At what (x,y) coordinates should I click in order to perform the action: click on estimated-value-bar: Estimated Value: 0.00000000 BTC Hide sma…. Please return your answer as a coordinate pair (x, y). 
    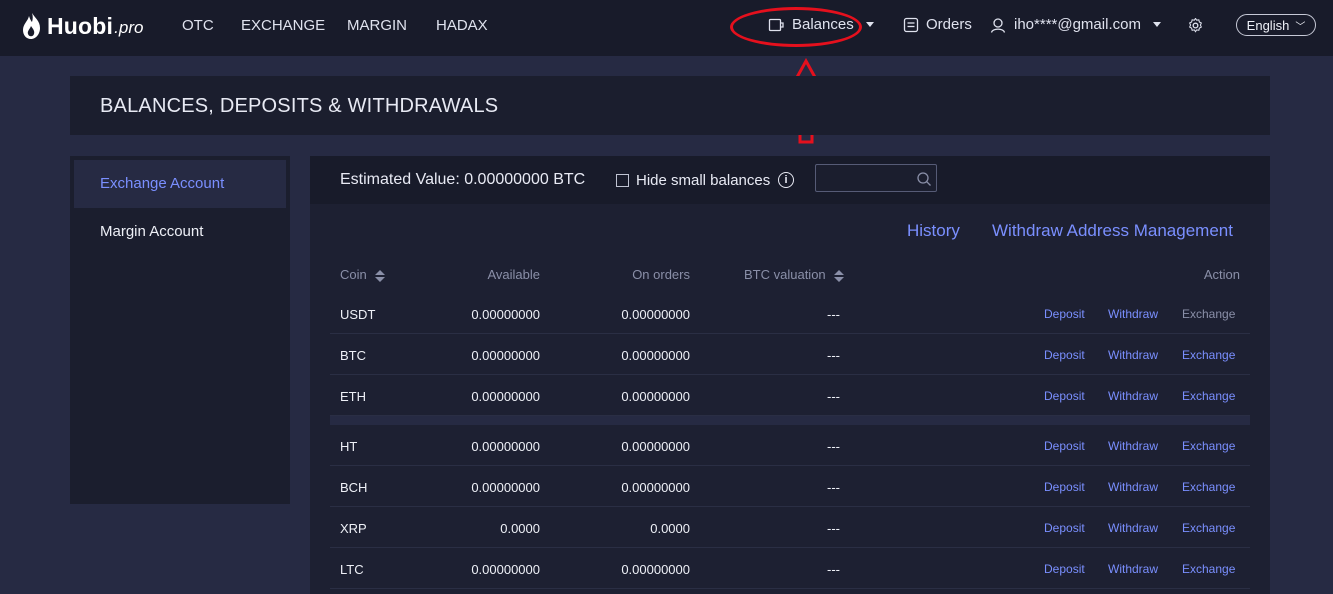
    Looking at the image, I should click on (790, 180).